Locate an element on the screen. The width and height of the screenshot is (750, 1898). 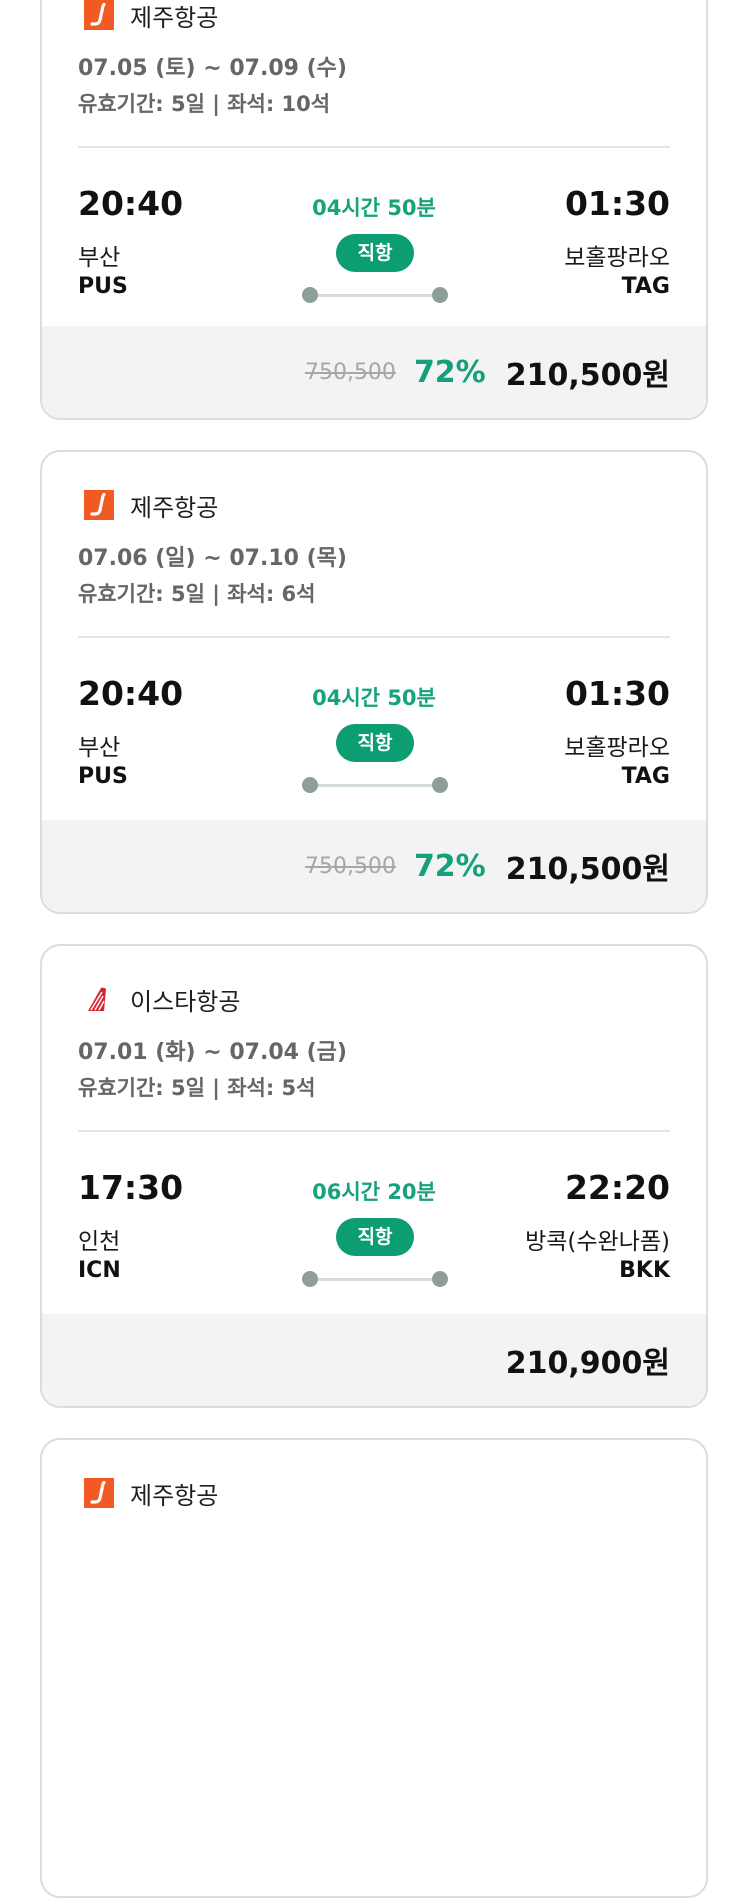
price-group: 210,900원 is located at coordinates (588, 1360).